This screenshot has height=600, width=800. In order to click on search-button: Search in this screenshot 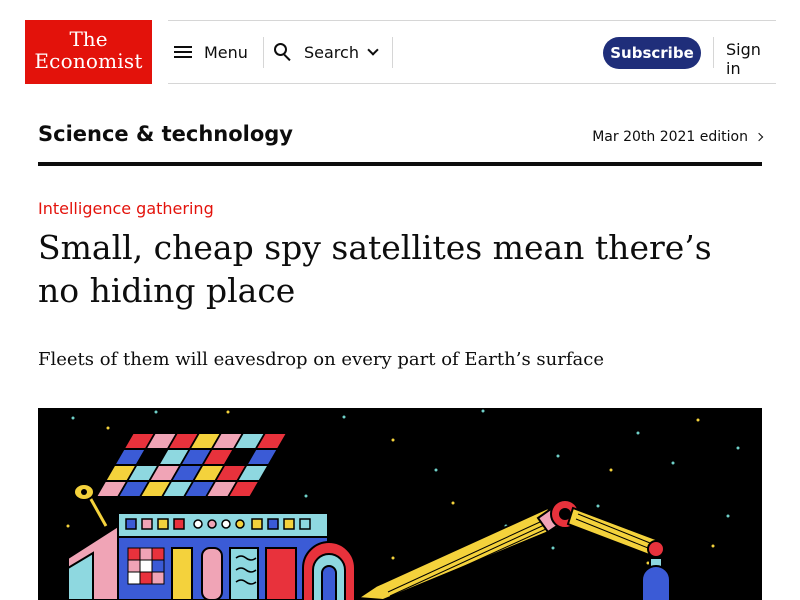, I will do `click(326, 52)`.